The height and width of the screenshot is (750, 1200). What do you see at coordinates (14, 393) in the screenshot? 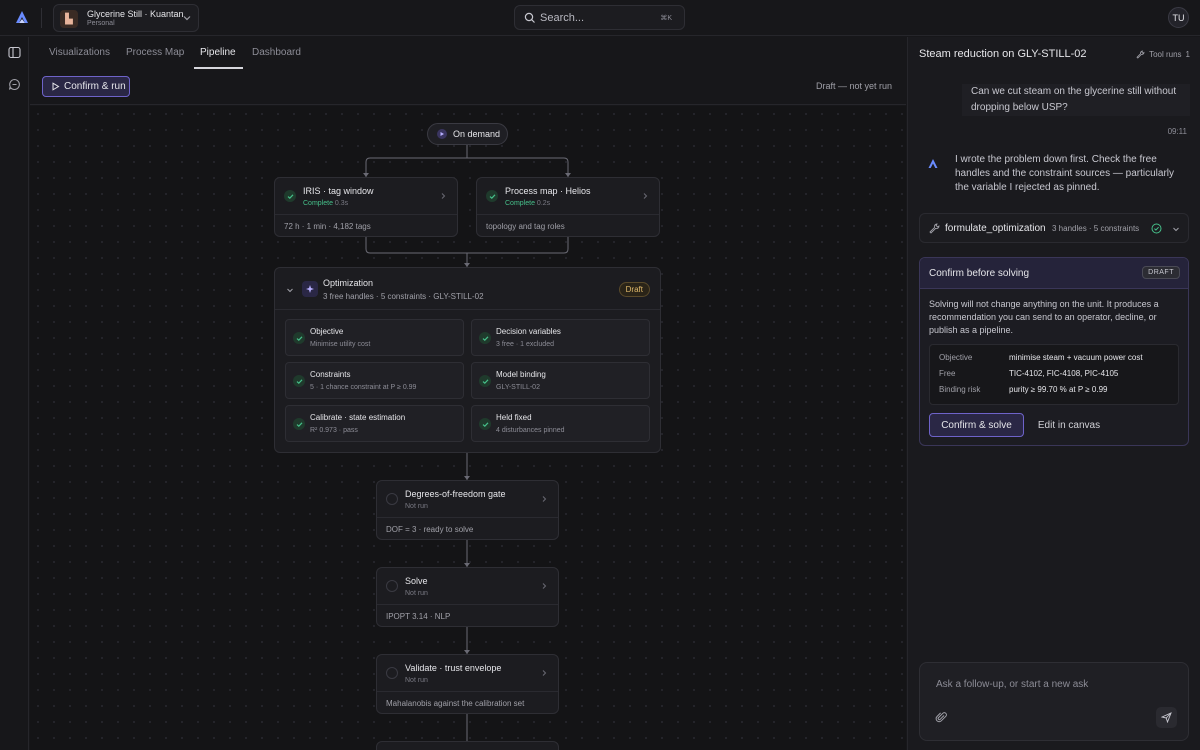
I see `left-rail` at bounding box center [14, 393].